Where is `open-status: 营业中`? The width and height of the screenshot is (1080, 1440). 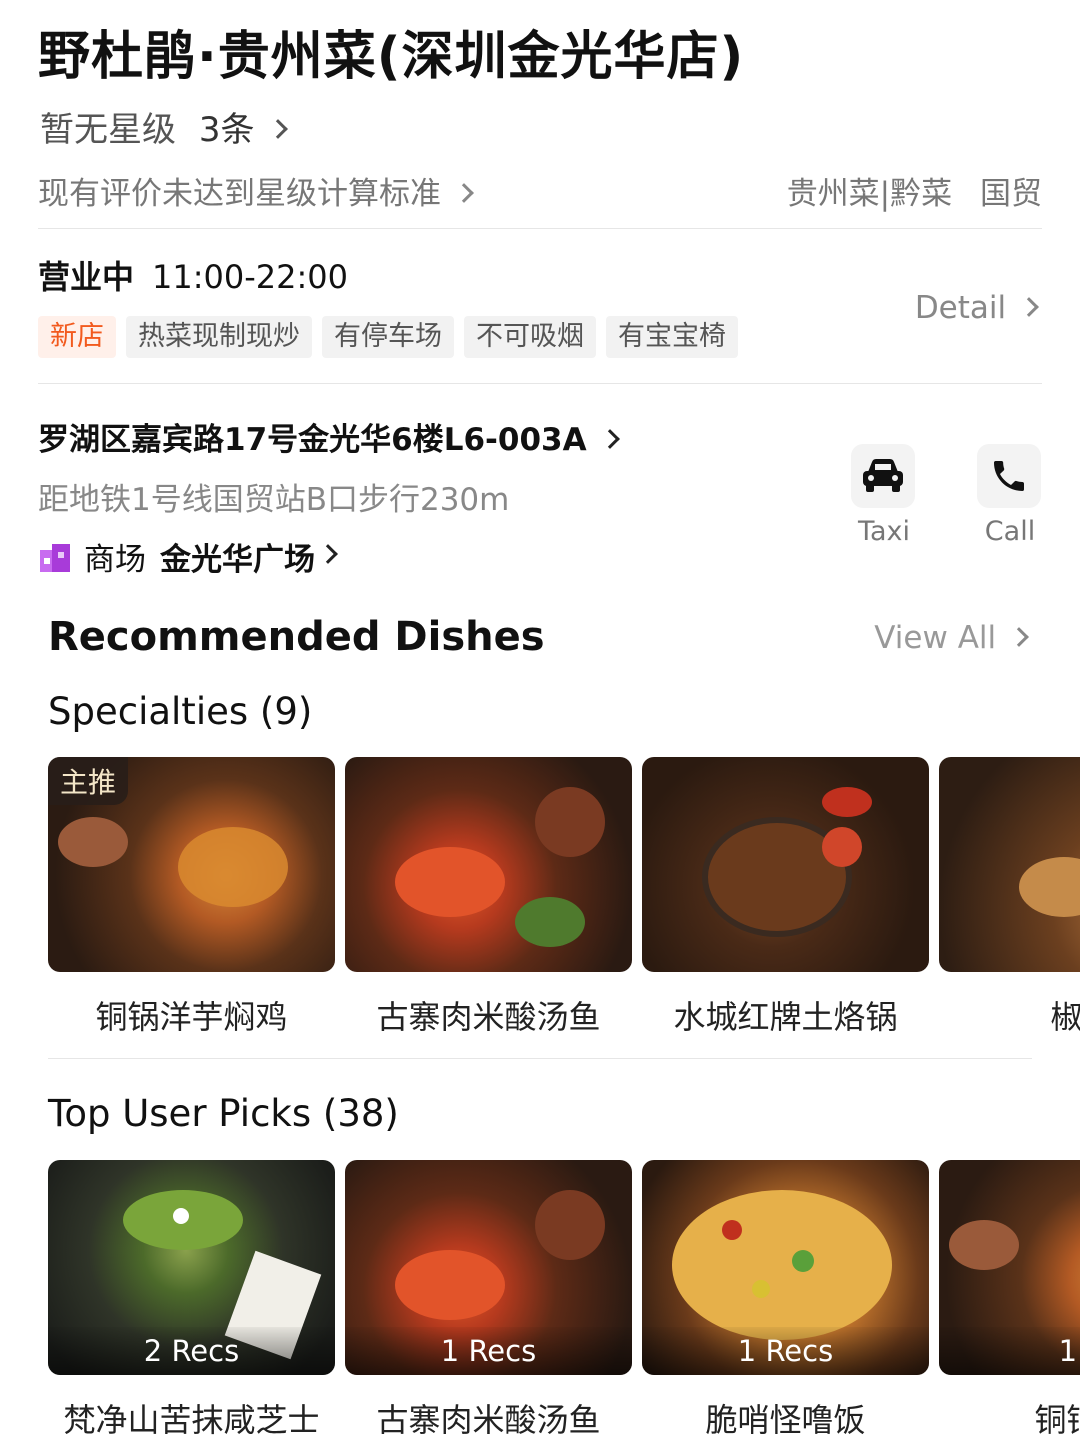 open-status: 营业中 is located at coordinates (86, 277).